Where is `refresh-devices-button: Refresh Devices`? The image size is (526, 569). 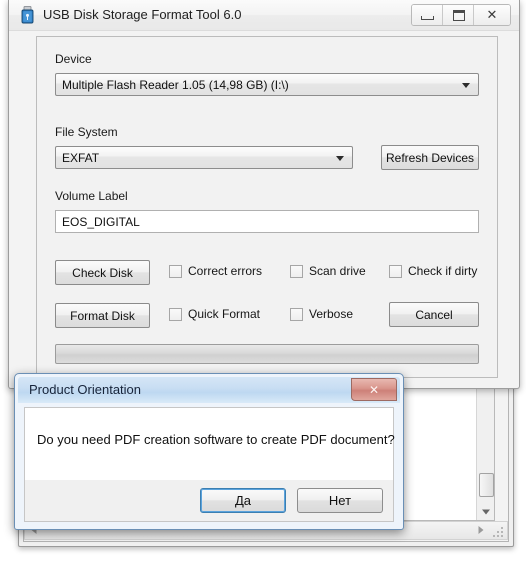
refresh-devices-button: Refresh Devices is located at coordinates (430, 157).